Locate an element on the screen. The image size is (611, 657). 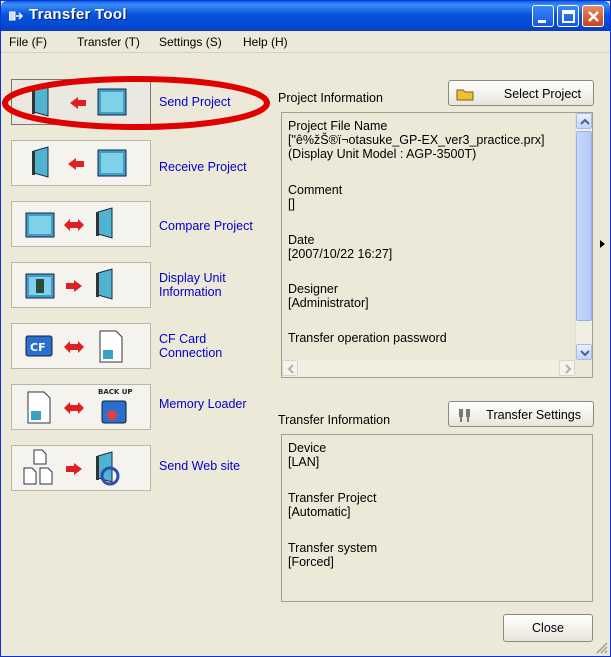
comment-label: Comment is located at coordinates (315, 190).